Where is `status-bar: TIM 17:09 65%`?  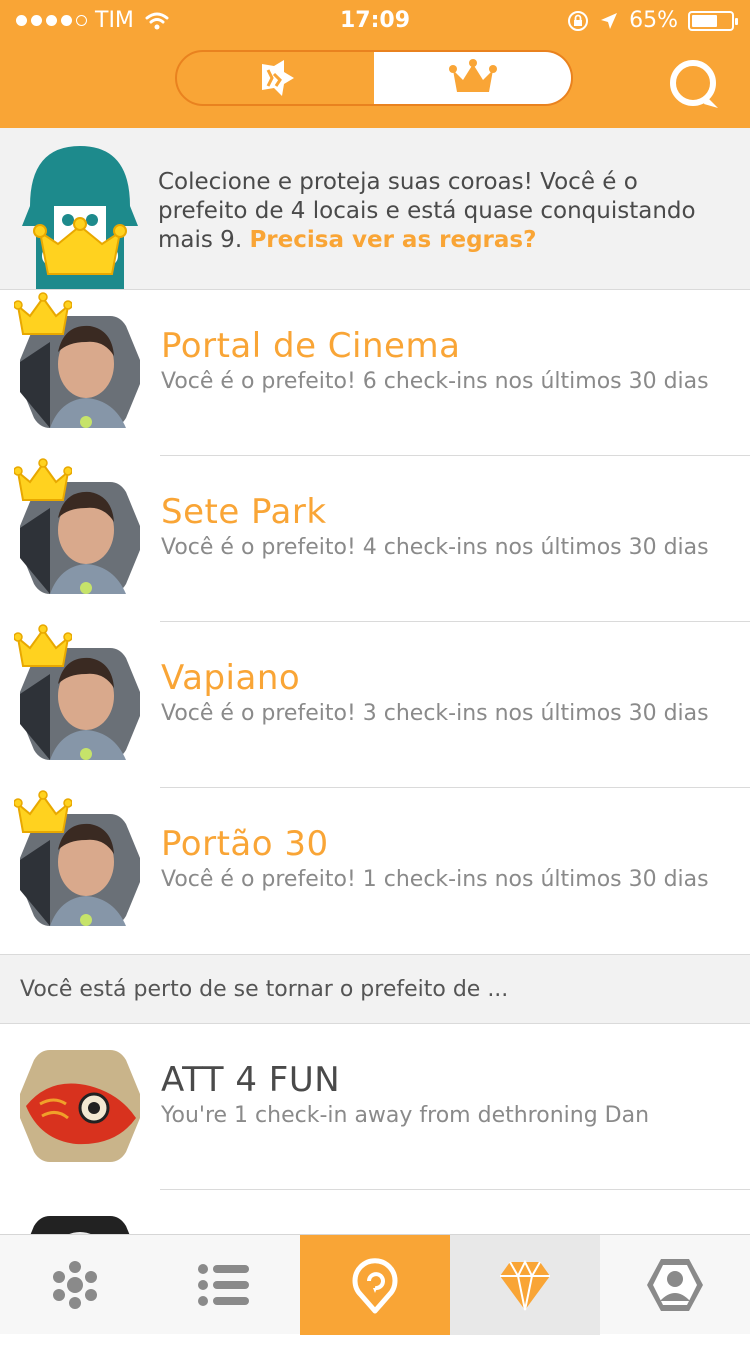 status-bar: TIM 17:09 65% is located at coordinates (375, 20).